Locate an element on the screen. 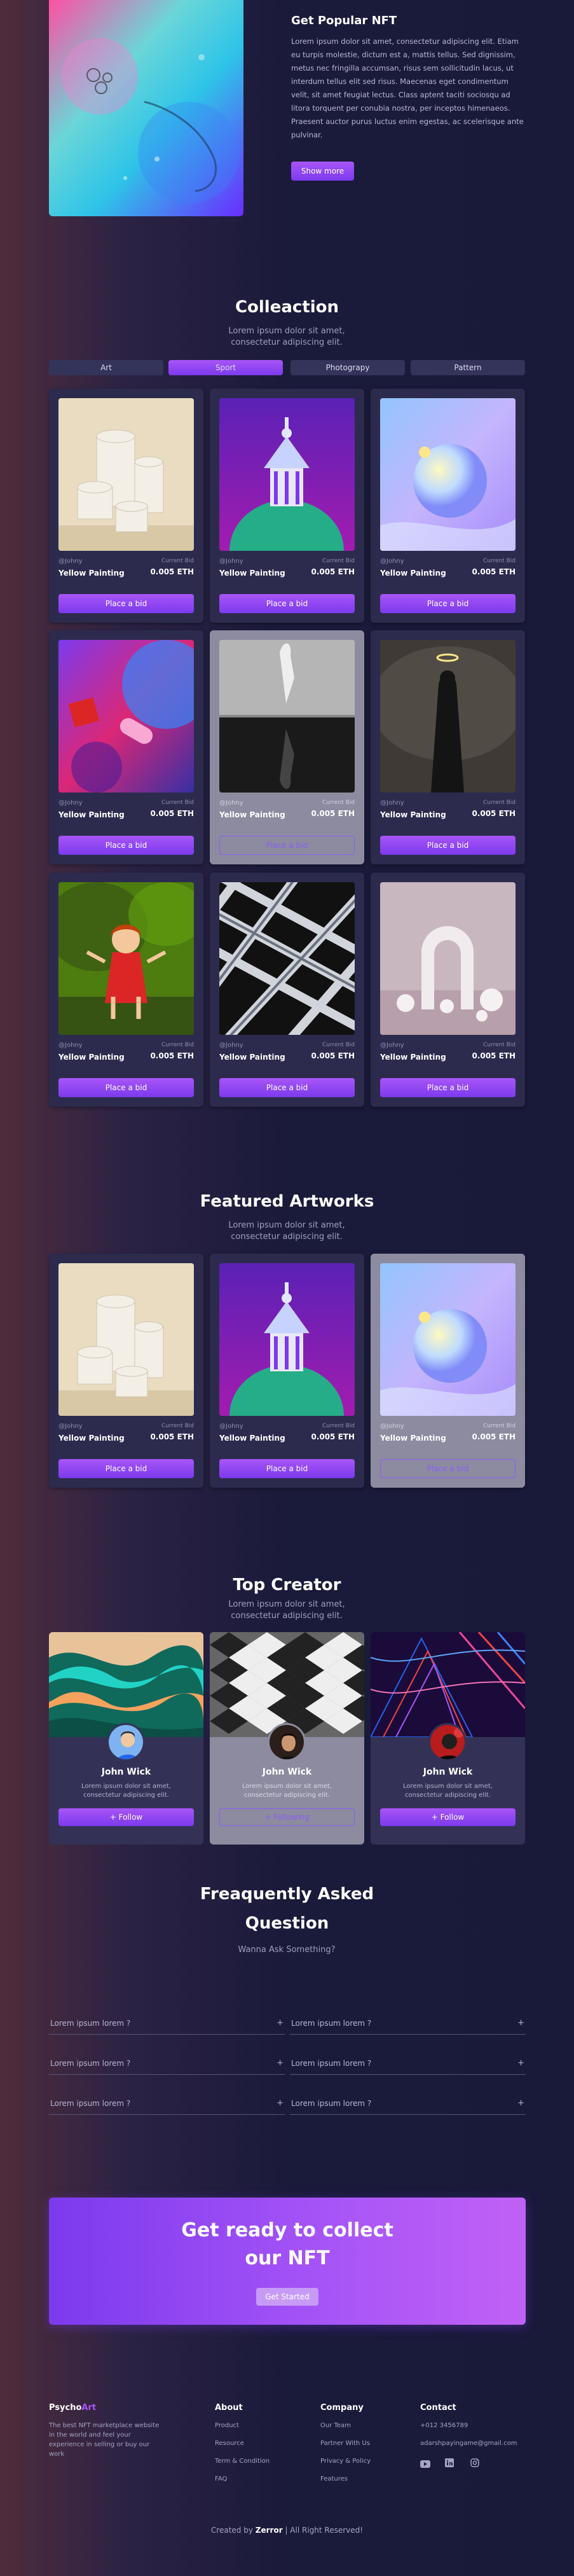 This screenshot has height=2576, width=574. footer-link-terms: Term & Condition is located at coordinates (242, 2461).